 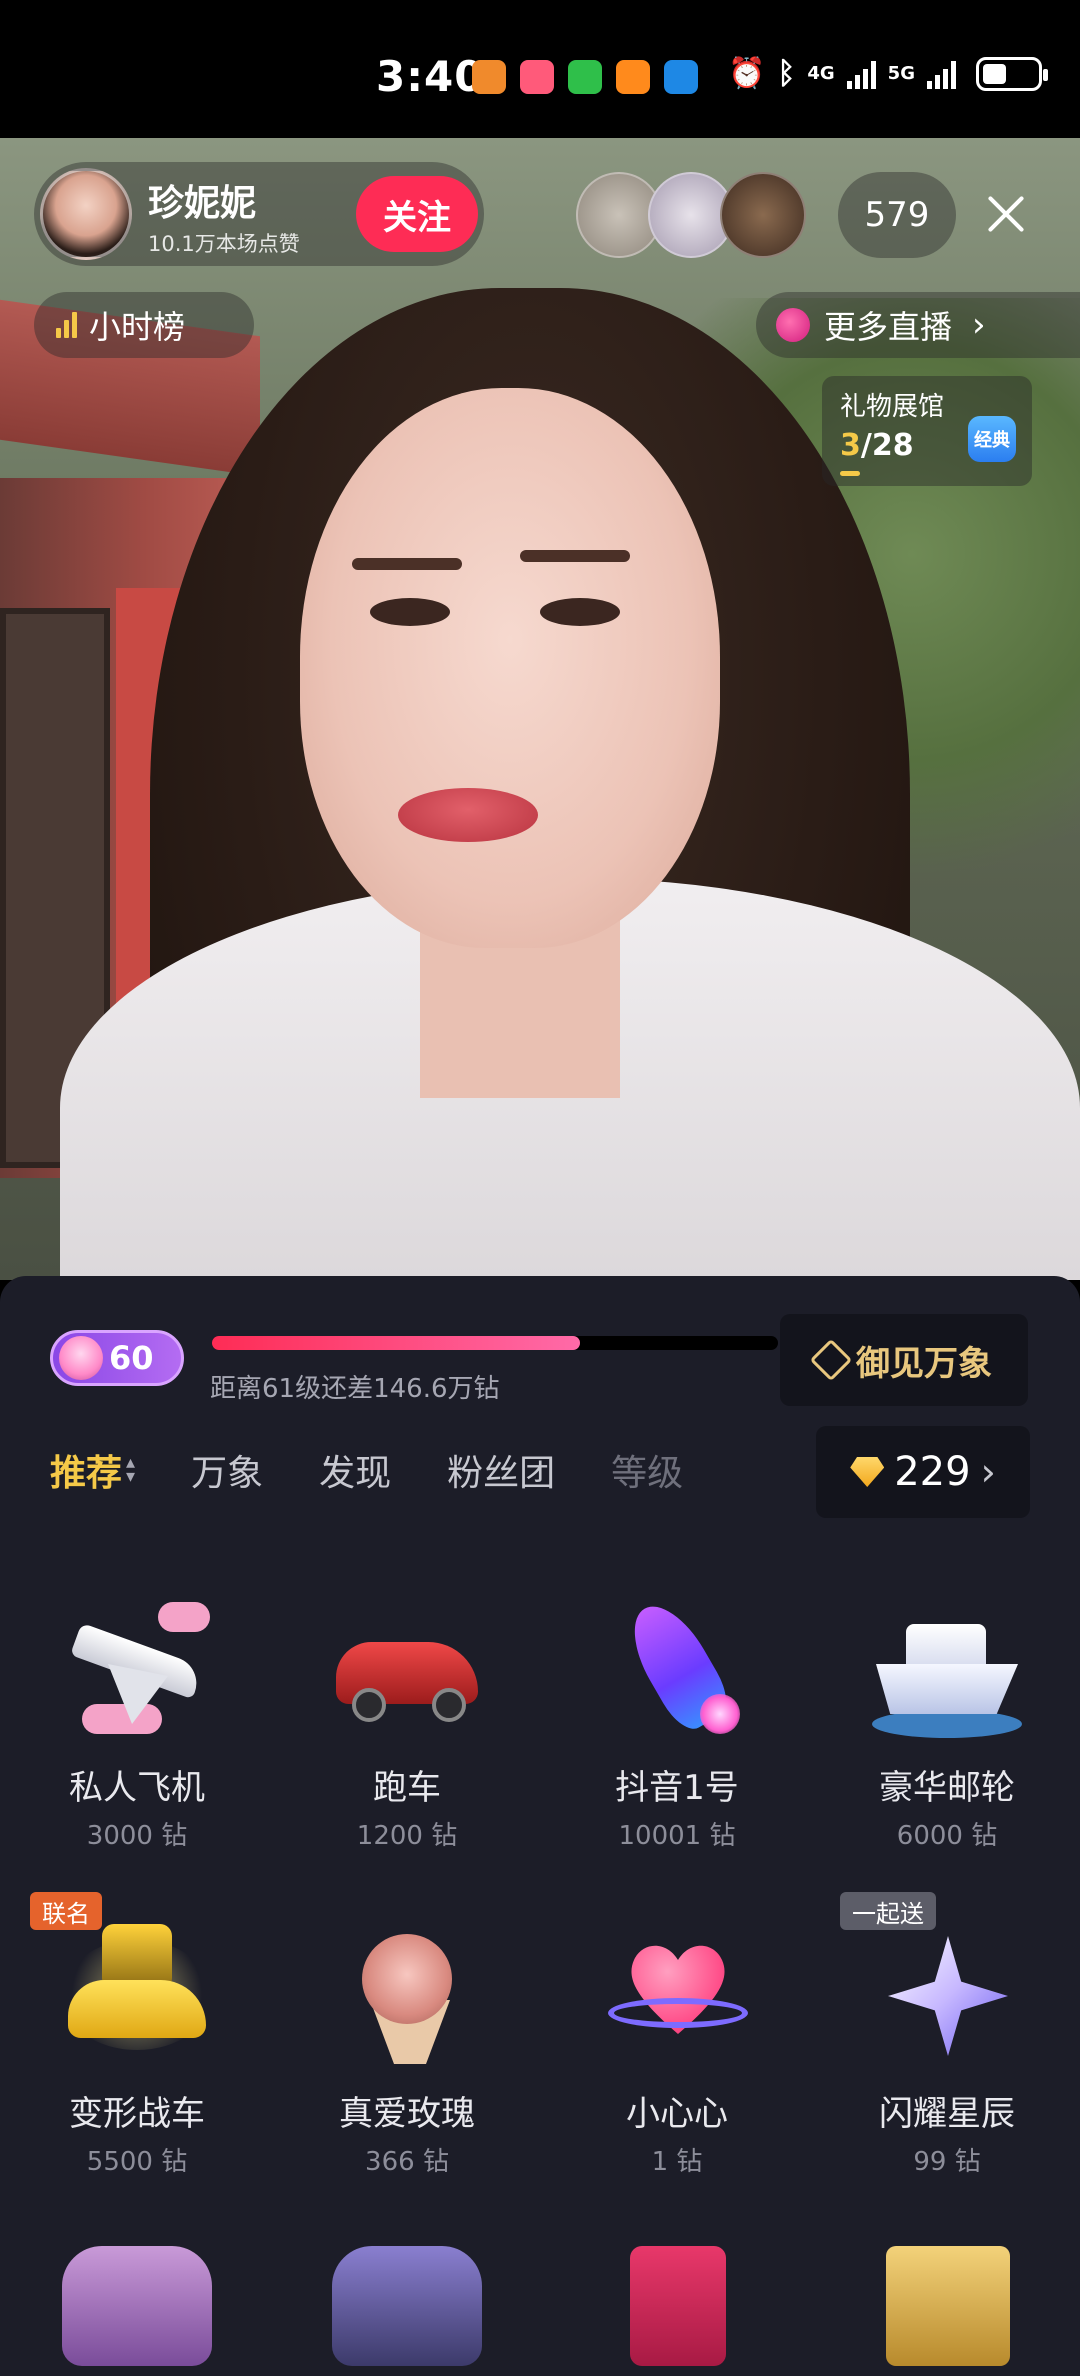 I want to click on status-bar: 3:40 ⏰ ᛒ 4G 5G, so click(x=540, y=69).